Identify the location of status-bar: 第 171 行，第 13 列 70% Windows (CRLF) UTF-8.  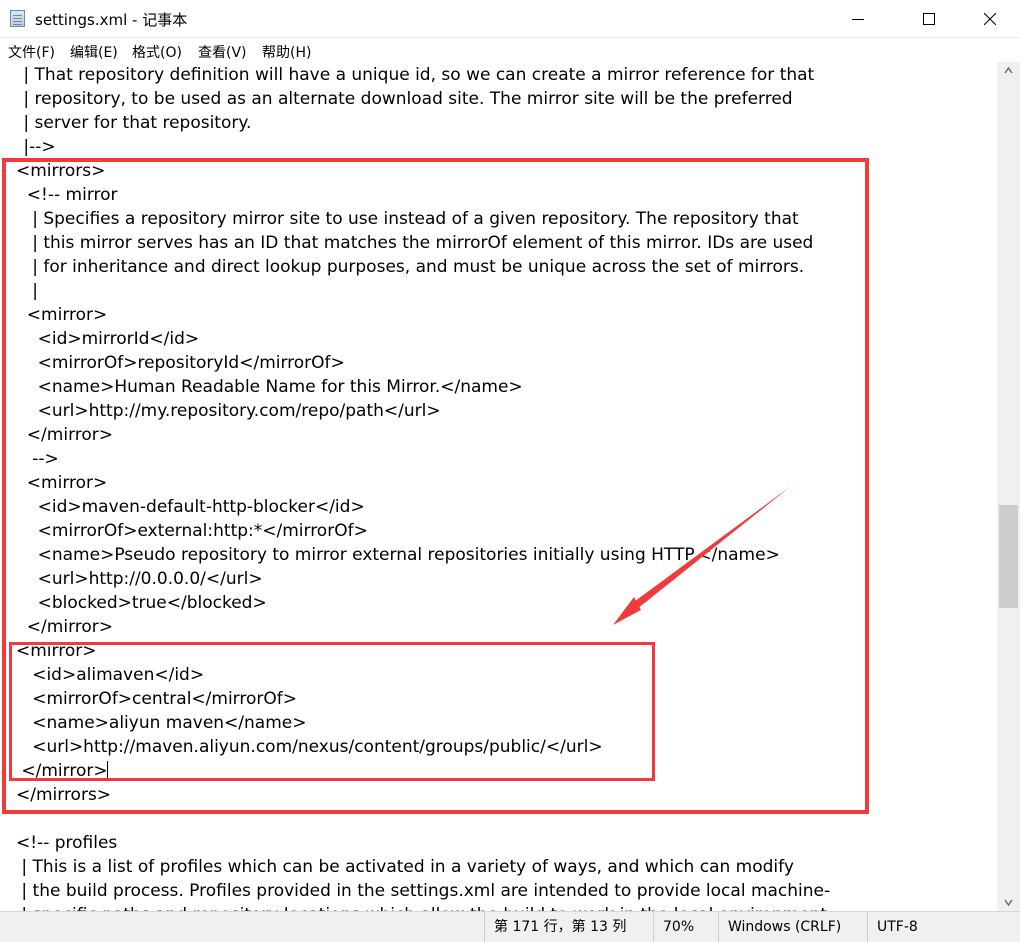
(510, 926).